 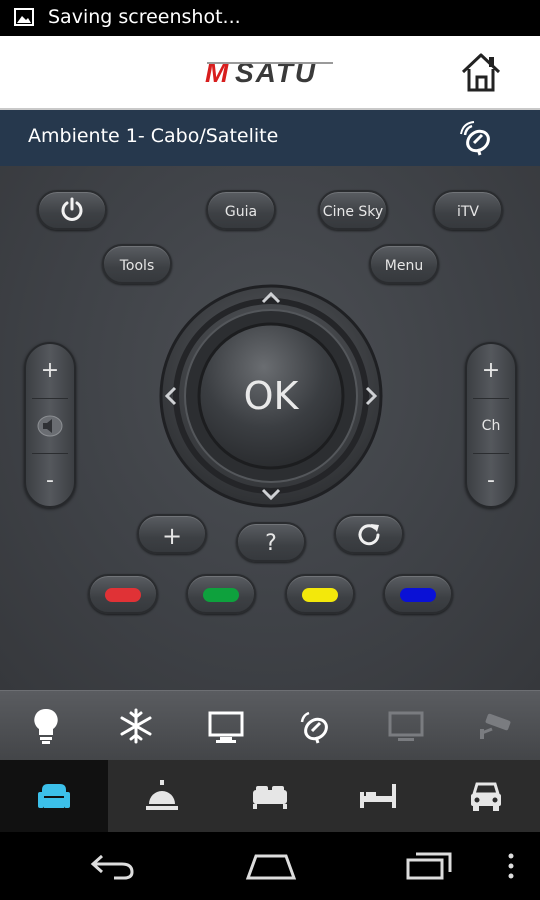 I want to click on room-tabs, so click(x=270, y=796).